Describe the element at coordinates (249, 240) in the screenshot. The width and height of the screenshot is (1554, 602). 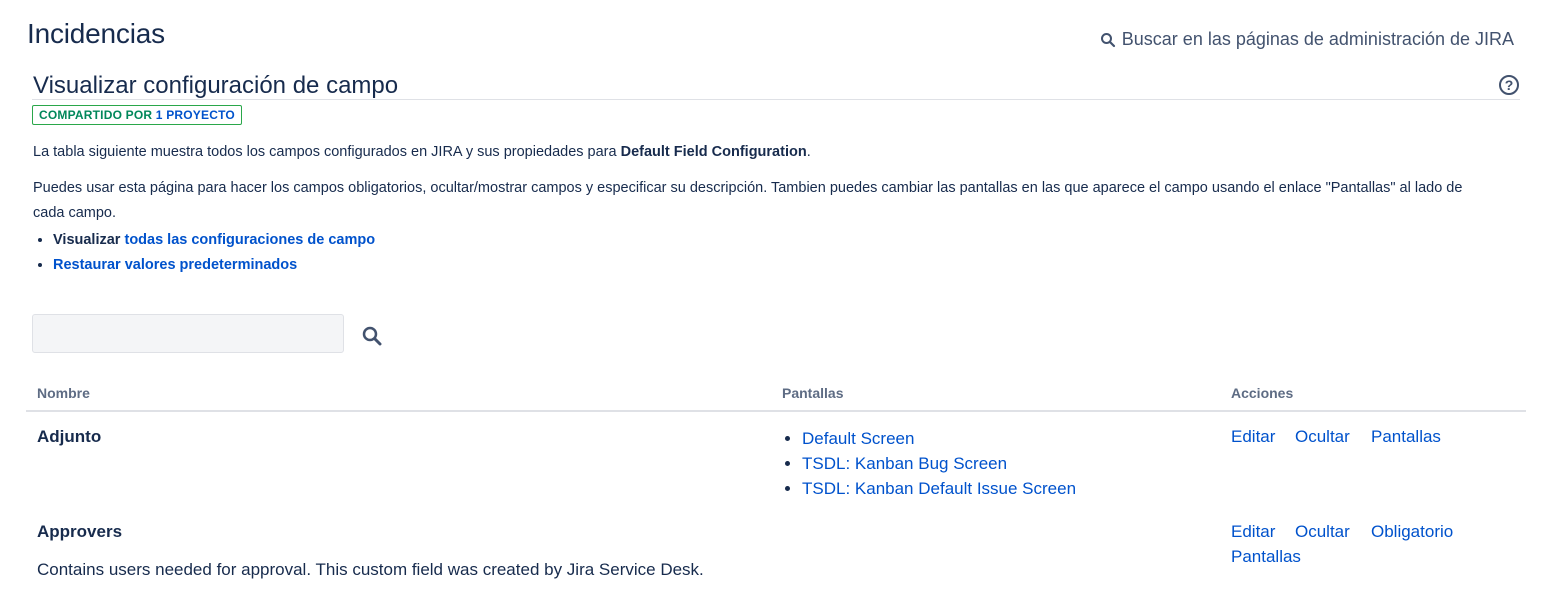
I see `view-all-configurations-link: todas las configuraciones de campo` at that location.